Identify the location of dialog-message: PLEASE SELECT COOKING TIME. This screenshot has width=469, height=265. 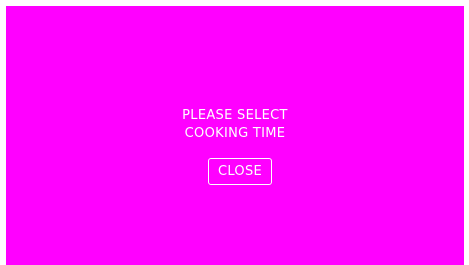
(235, 125).